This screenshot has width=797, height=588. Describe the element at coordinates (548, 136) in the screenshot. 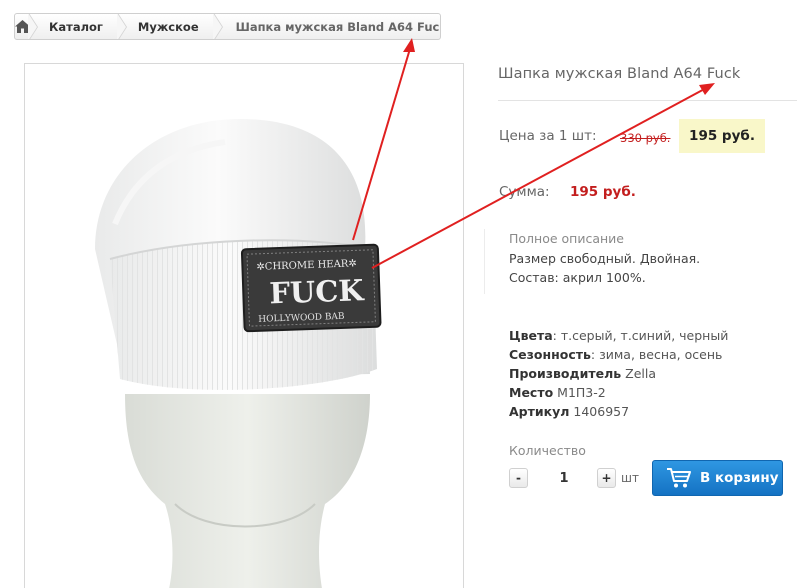

I see `price-label: Цена за 1 шт:` at that location.